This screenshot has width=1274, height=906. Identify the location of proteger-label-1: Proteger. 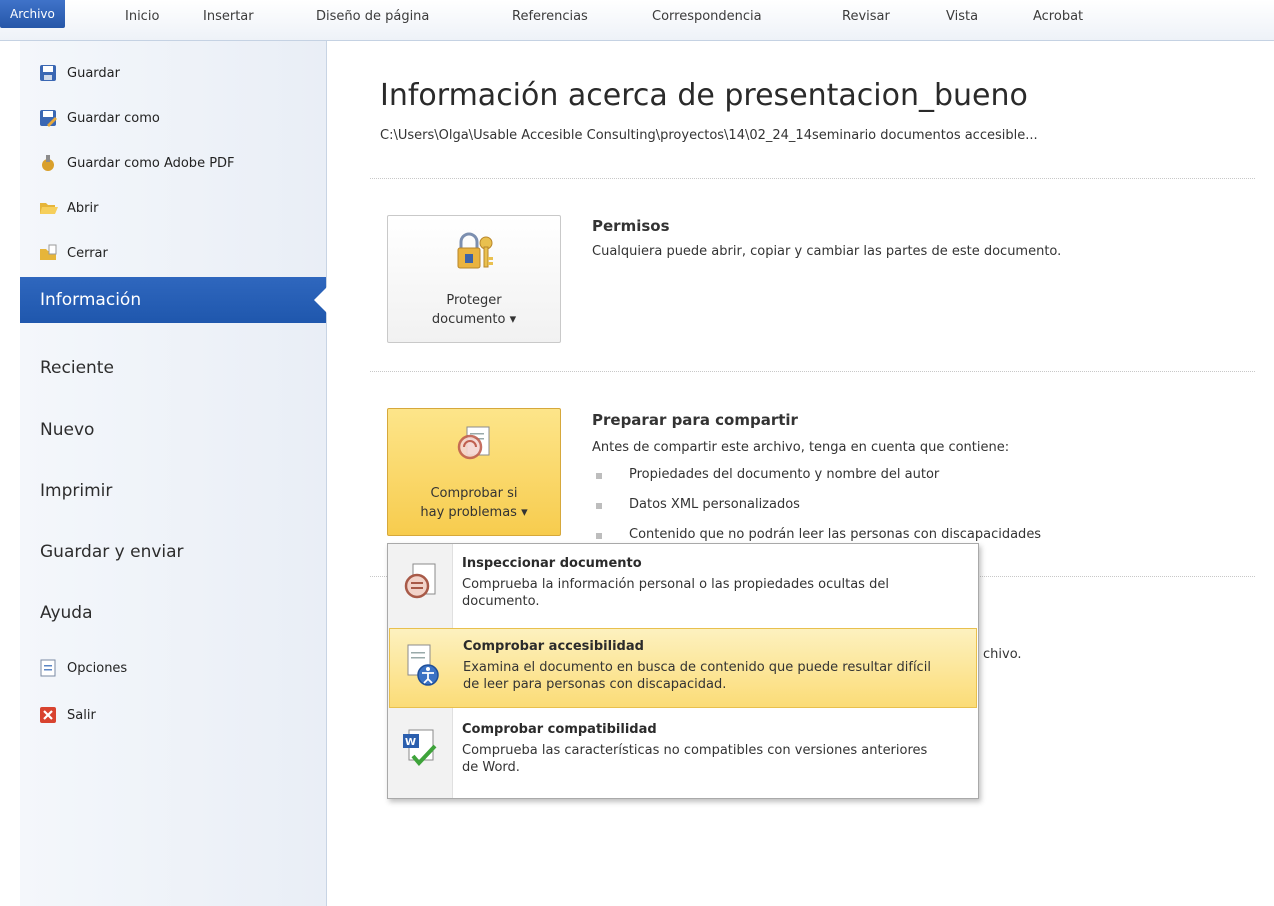
(474, 300).